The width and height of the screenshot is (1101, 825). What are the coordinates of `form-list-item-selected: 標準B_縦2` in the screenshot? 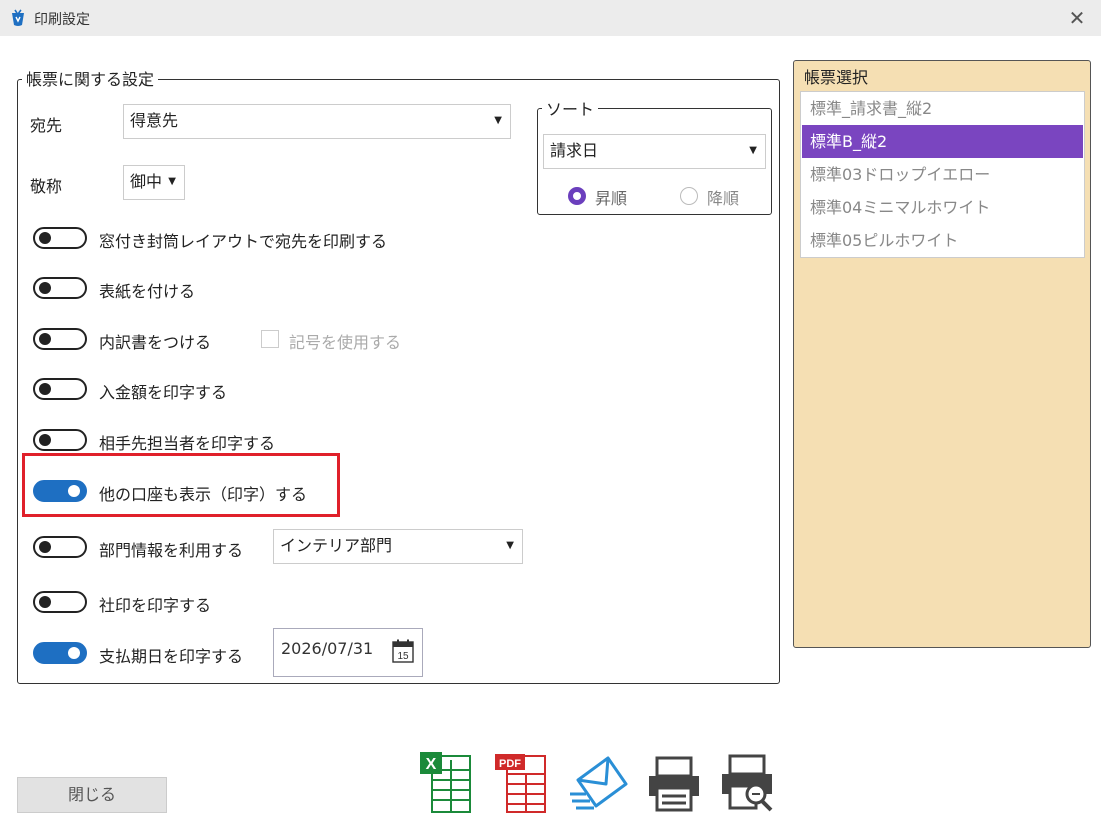 It's located at (942, 141).